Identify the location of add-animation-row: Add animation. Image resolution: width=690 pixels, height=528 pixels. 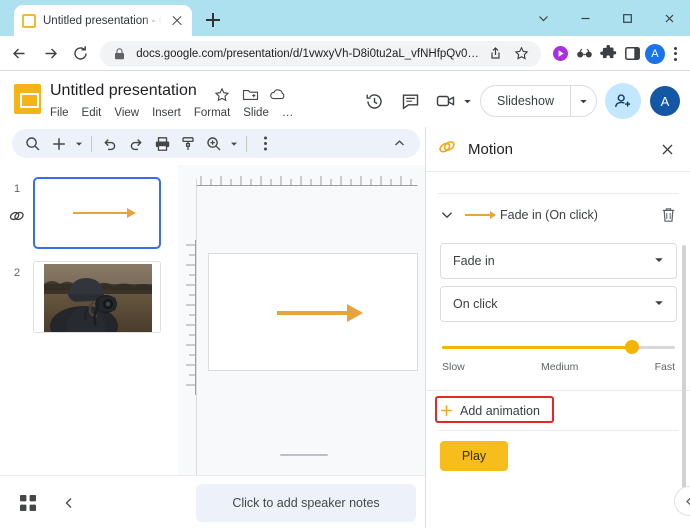
(558, 410).